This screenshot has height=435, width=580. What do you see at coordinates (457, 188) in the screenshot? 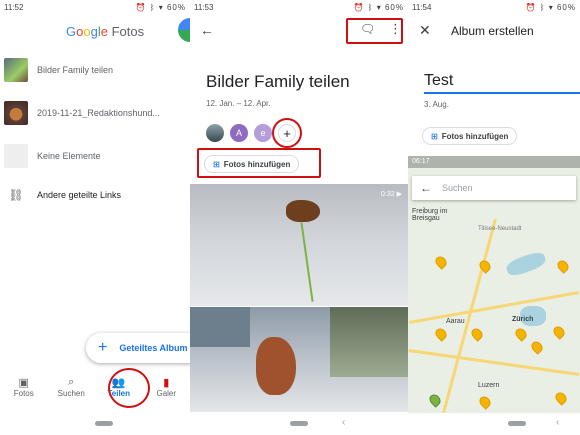
I see `map-search-placeholder: Suchen` at bounding box center [457, 188].